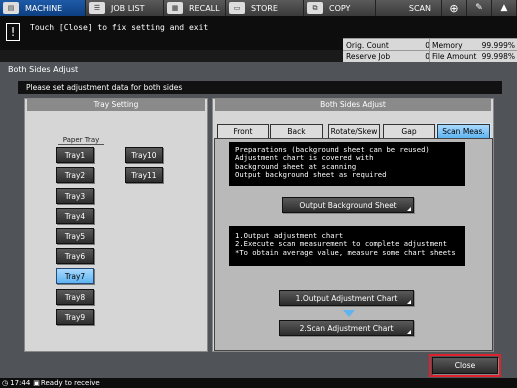 The width and height of the screenshot is (517, 388). Describe the element at coordinates (144, 175) in the screenshot. I see `tray-button-tray11: Tray11` at that location.